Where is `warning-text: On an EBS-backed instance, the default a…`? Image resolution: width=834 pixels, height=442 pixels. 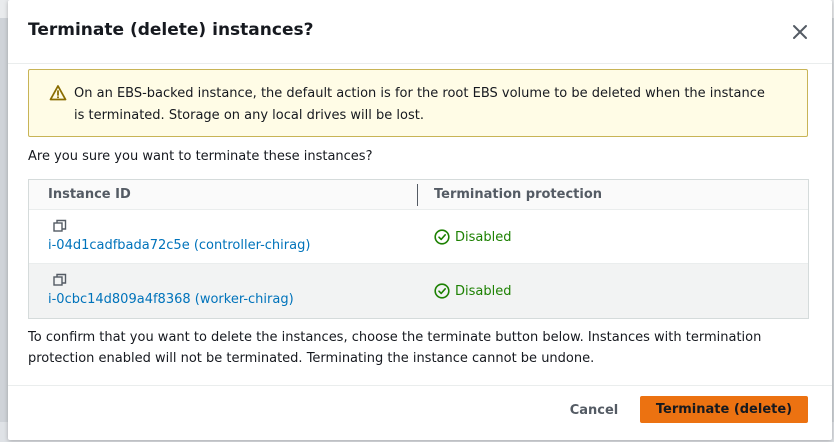 warning-text: On an EBS-backed instance, the default a… is located at coordinates (419, 104).